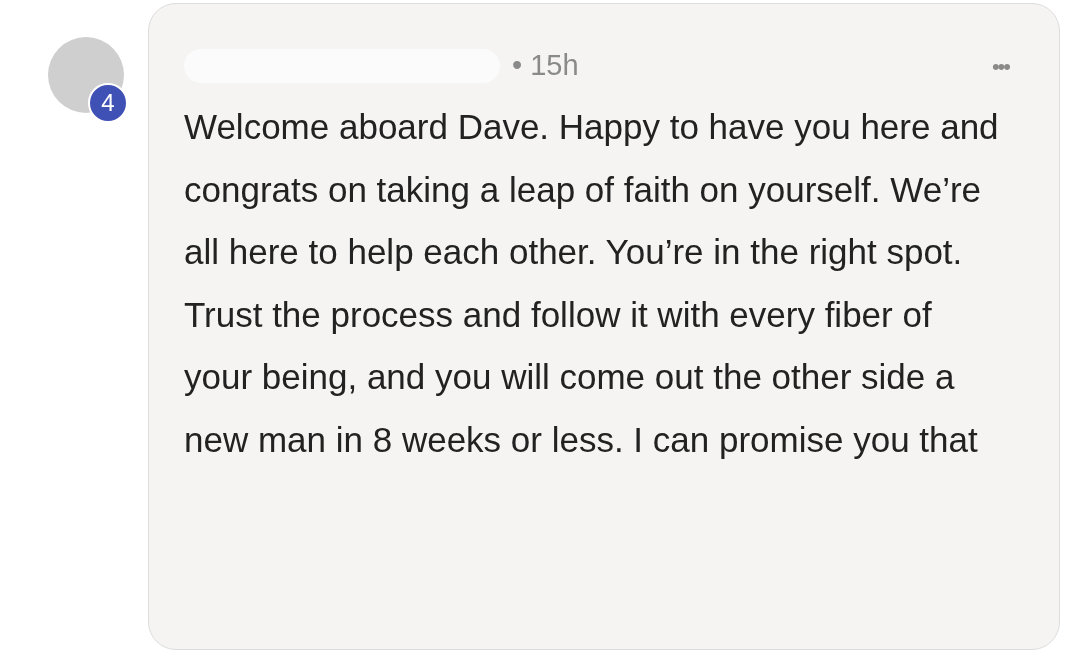  Describe the element at coordinates (1000, 66) in the screenshot. I see `more-options-button: •••` at that location.